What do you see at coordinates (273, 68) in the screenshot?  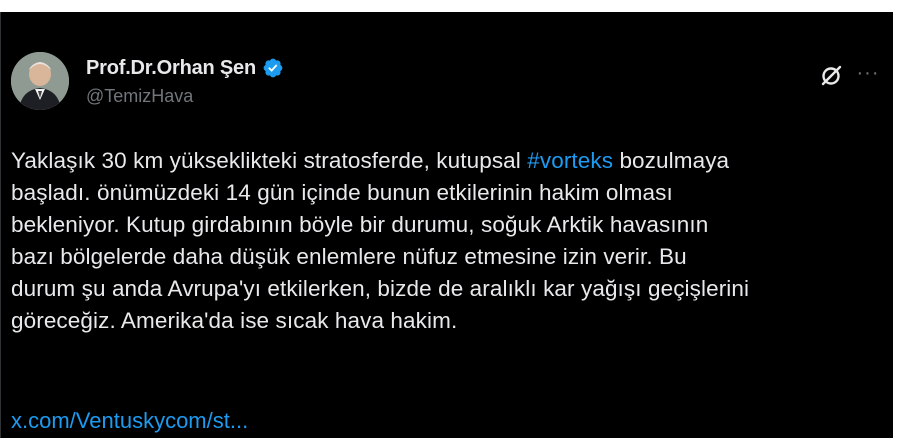 I see `verified-badge-icon` at bounding box center [273, 68].